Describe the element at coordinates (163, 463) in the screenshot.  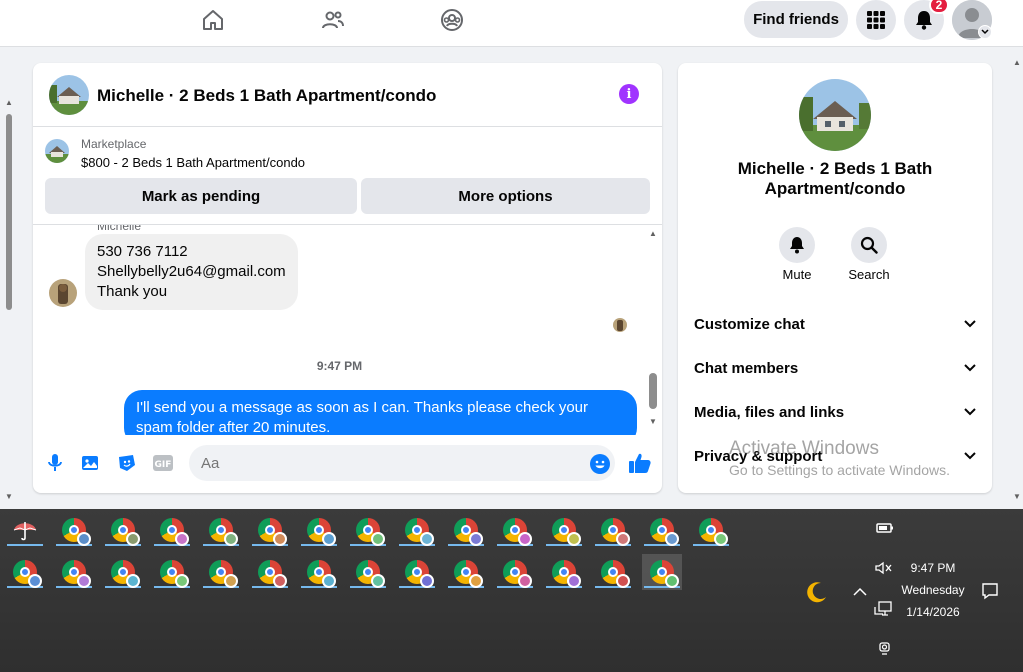
I see `gif-icon: GIF` at that location.